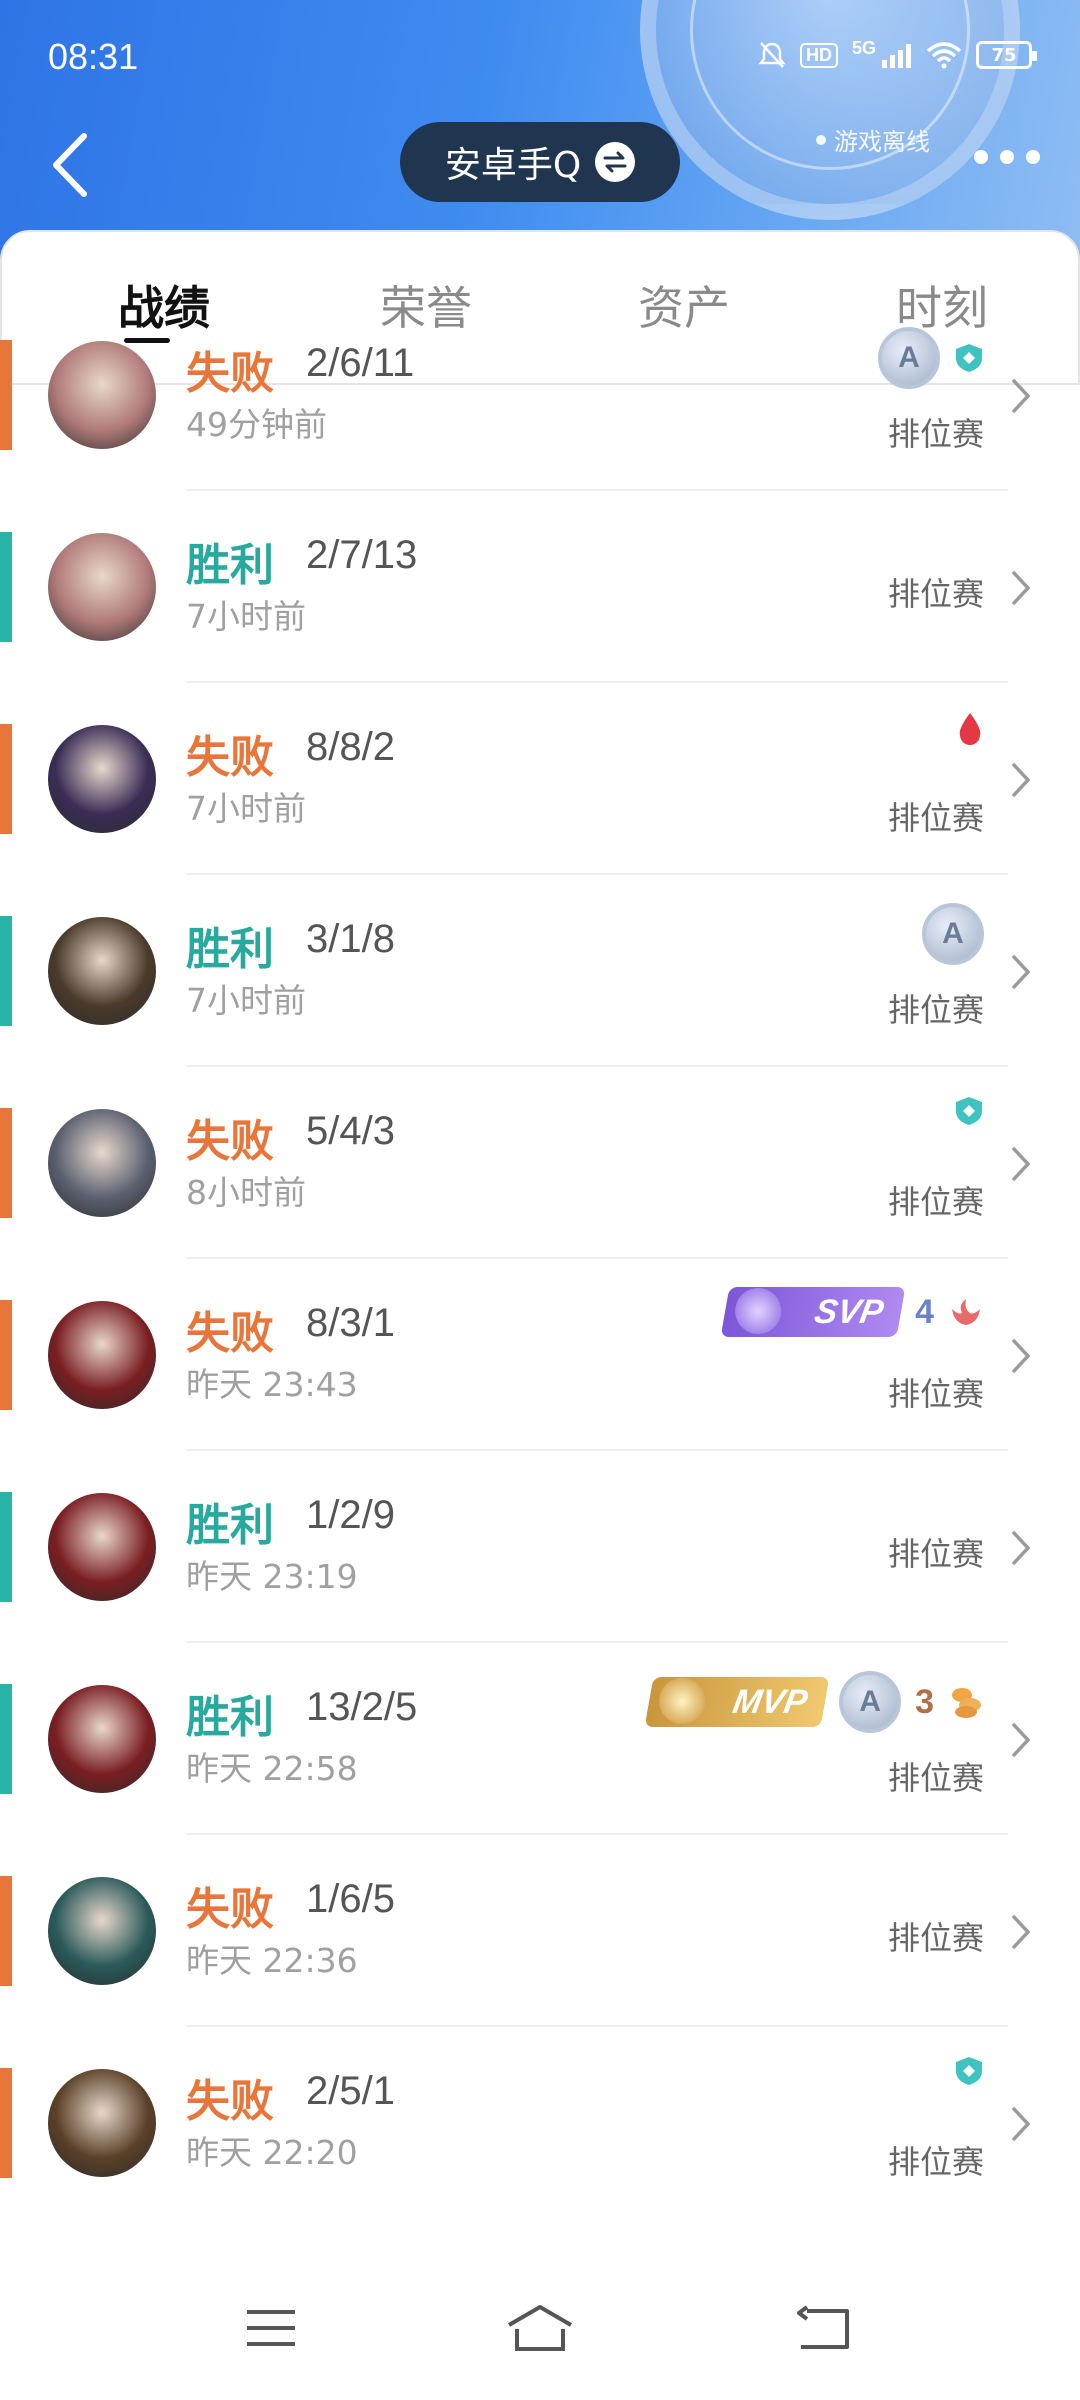 The height and width of the screenshot is (2400, 1080). What do you see at coordinates (615, 162) in the screenshot?
I see `swap-icon` at bounding box center [615, 162].